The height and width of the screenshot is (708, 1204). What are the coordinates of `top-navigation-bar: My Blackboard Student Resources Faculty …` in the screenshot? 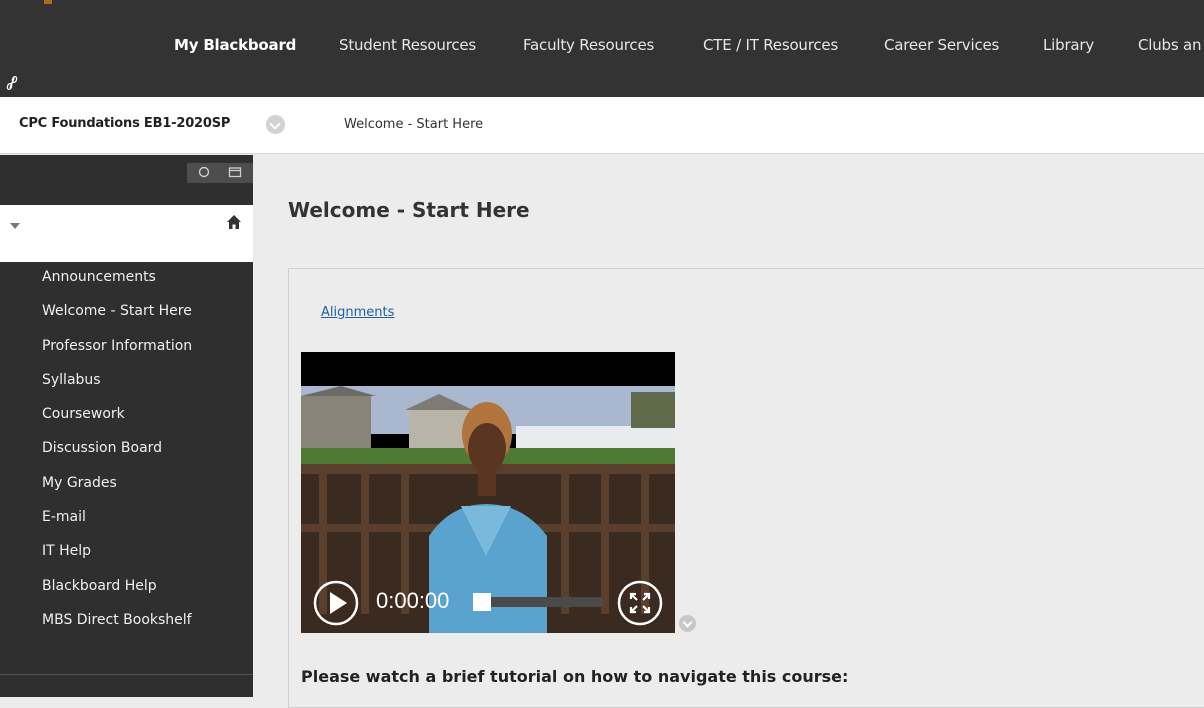 It's located at (602, 48).